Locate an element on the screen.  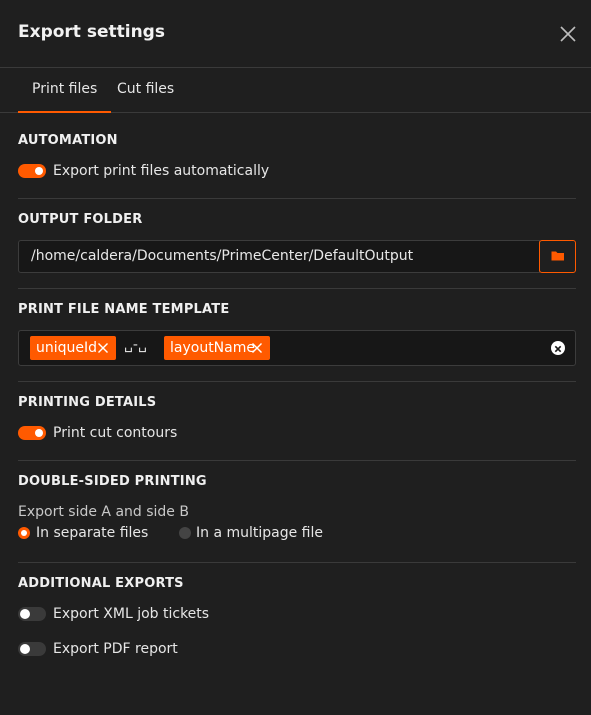
folder-icon is located at coordinates (557, 256).